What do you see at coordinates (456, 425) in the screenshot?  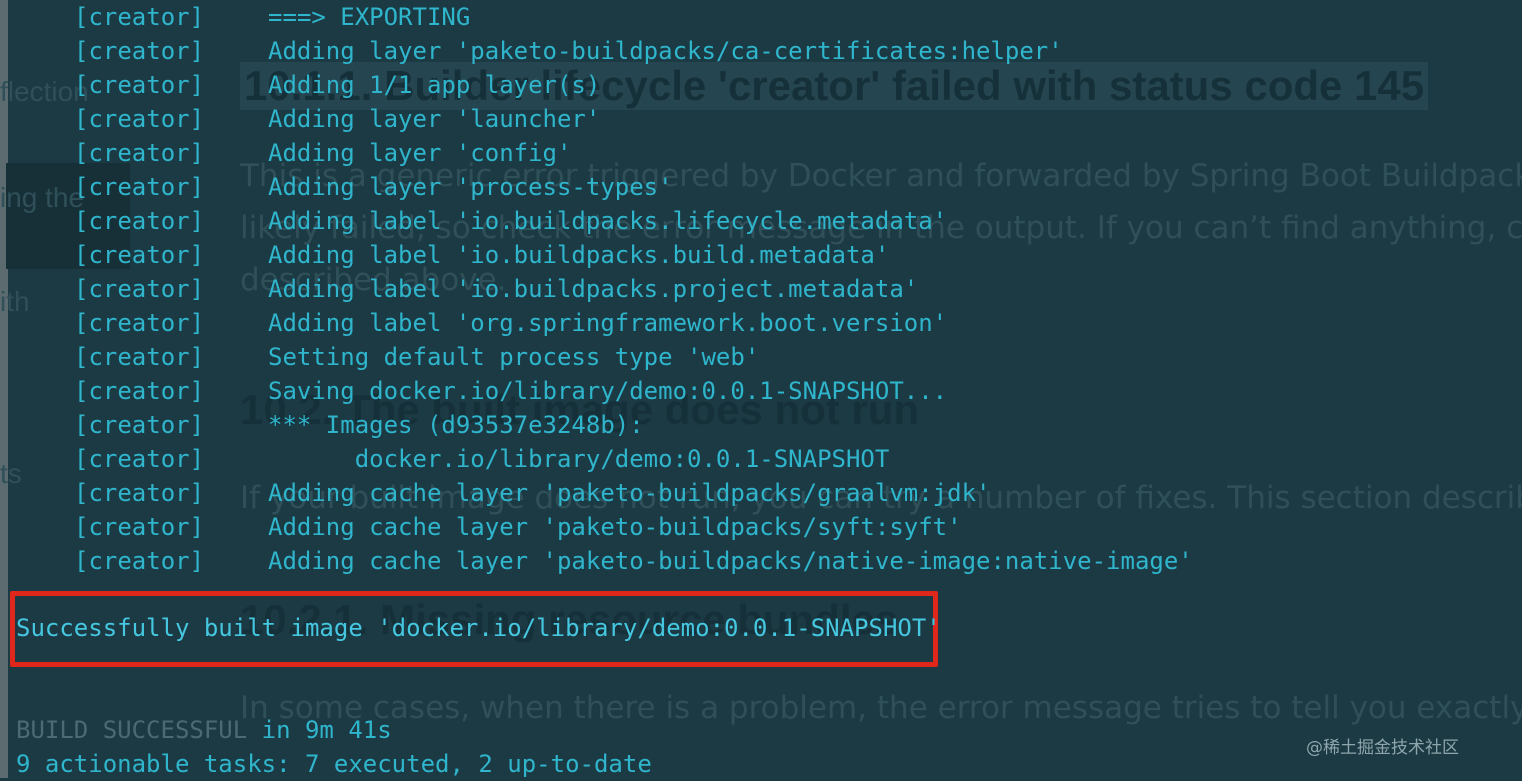 I see `log-message: *** Images (d93537e3248b):` at bounding box center [456, 425].